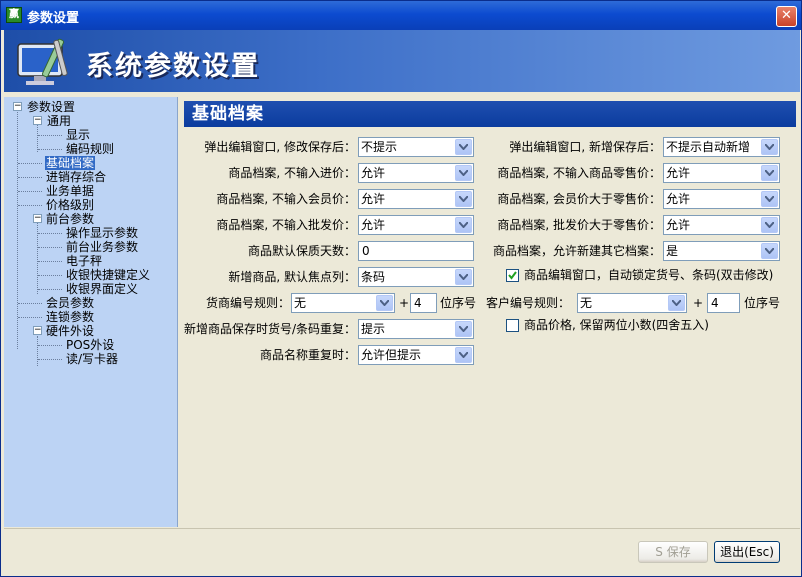 Image resolution: width=802 pixels, height=577 pixels. I want to click on tree-item-documents: 业务单据, so click(70, 191).